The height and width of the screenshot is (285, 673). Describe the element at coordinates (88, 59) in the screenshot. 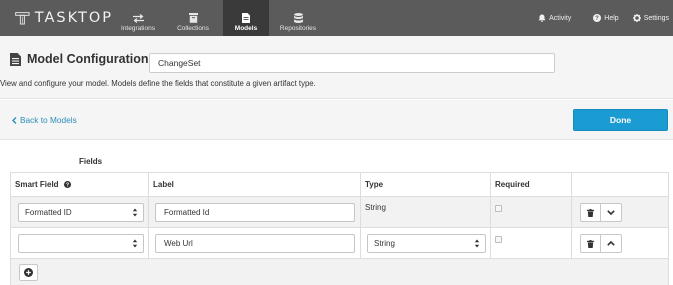

I see `page-title: Model Configuration` at that location.